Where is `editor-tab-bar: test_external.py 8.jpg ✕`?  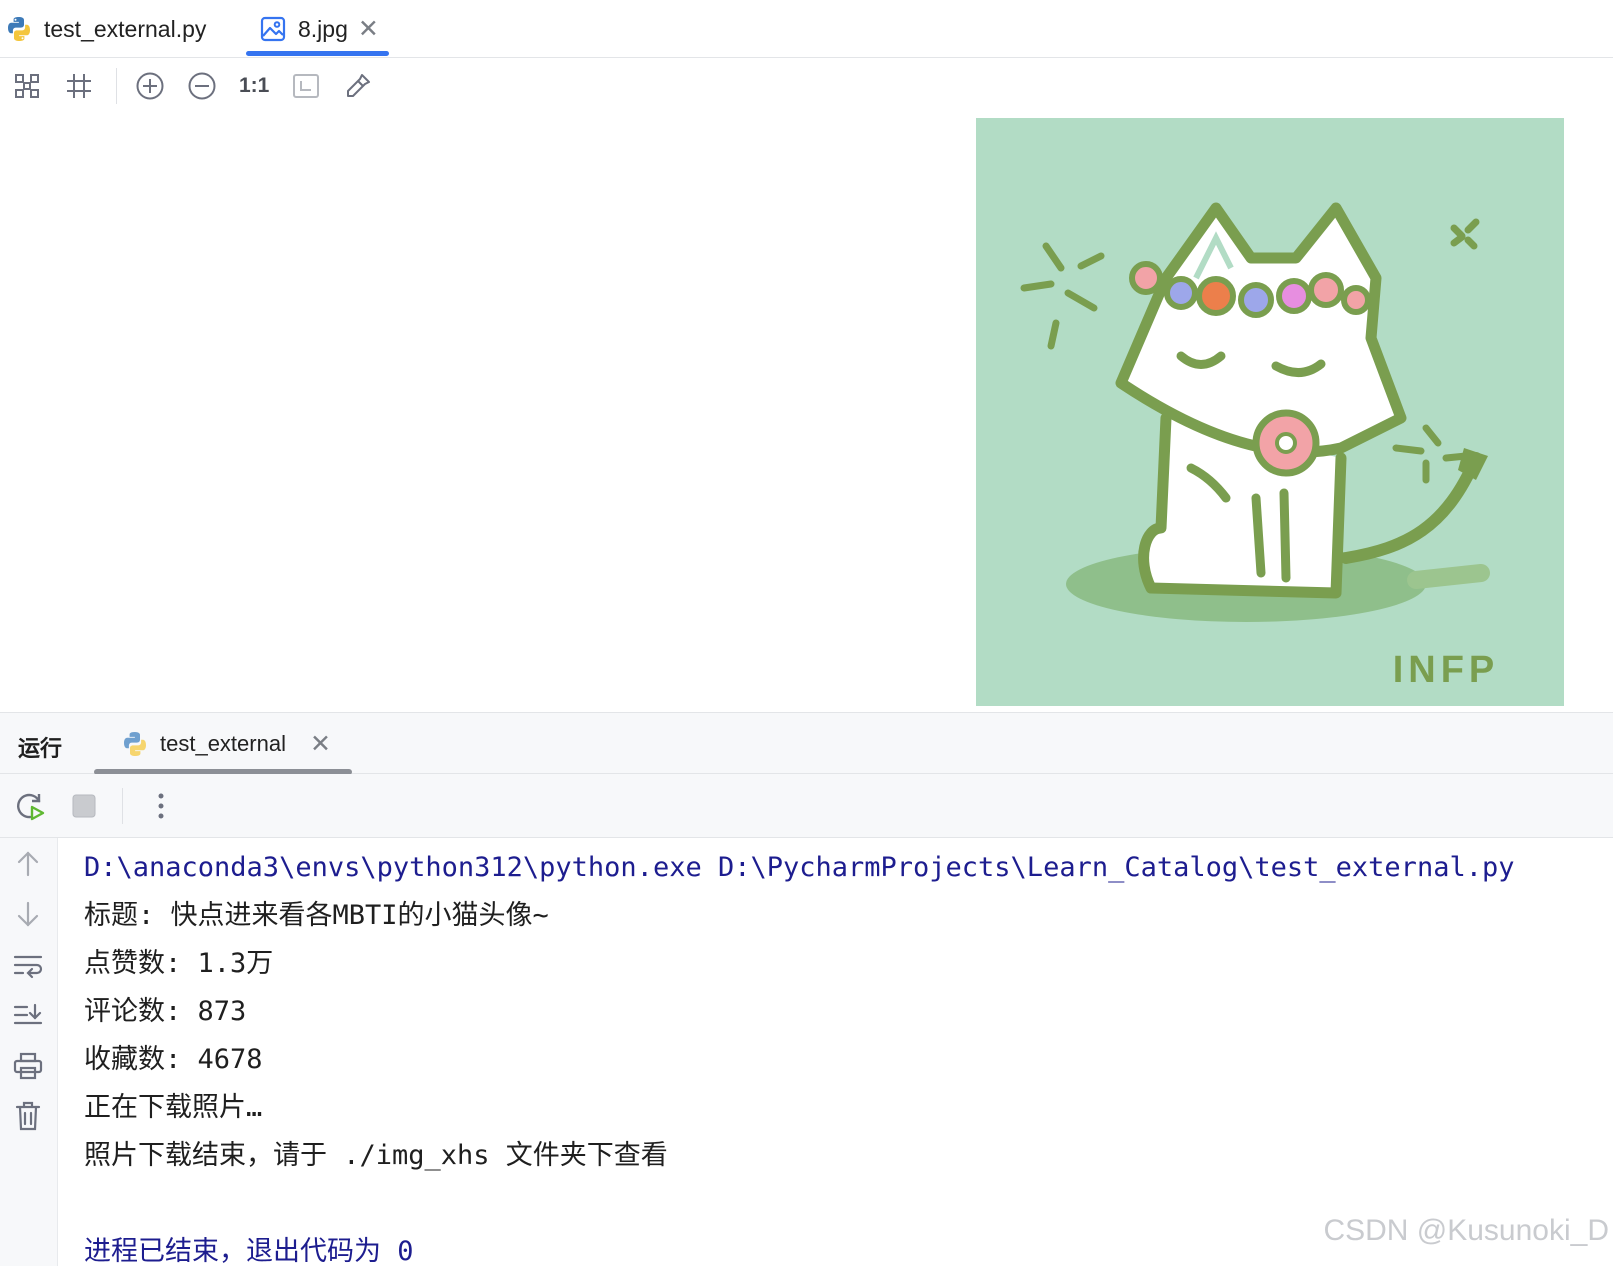 editor-tab-bar: test_external.py 8.jpg ✕ is located at coordinates (806, 29).